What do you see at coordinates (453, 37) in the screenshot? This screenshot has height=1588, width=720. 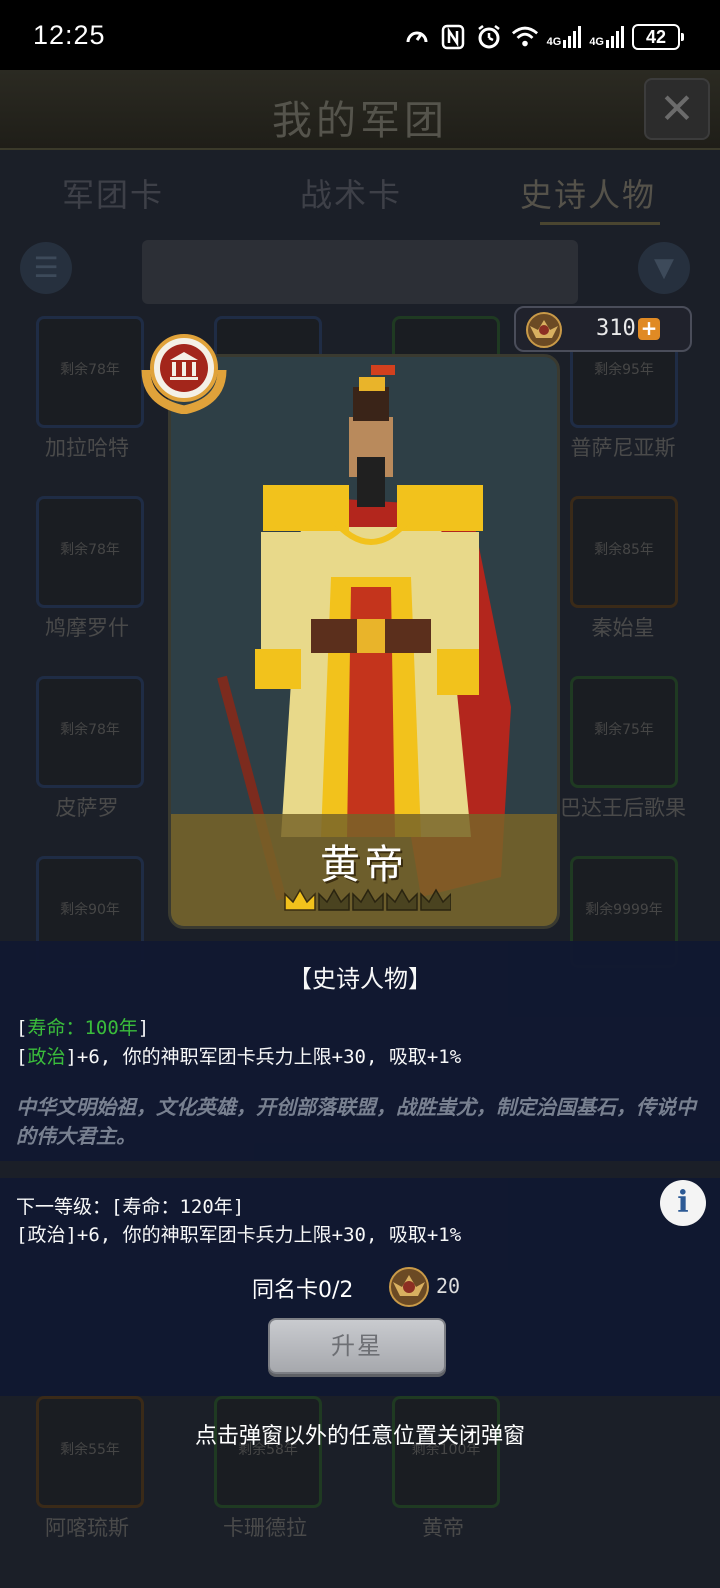 I see `nfc-icon` at bounding box center [453, 37].